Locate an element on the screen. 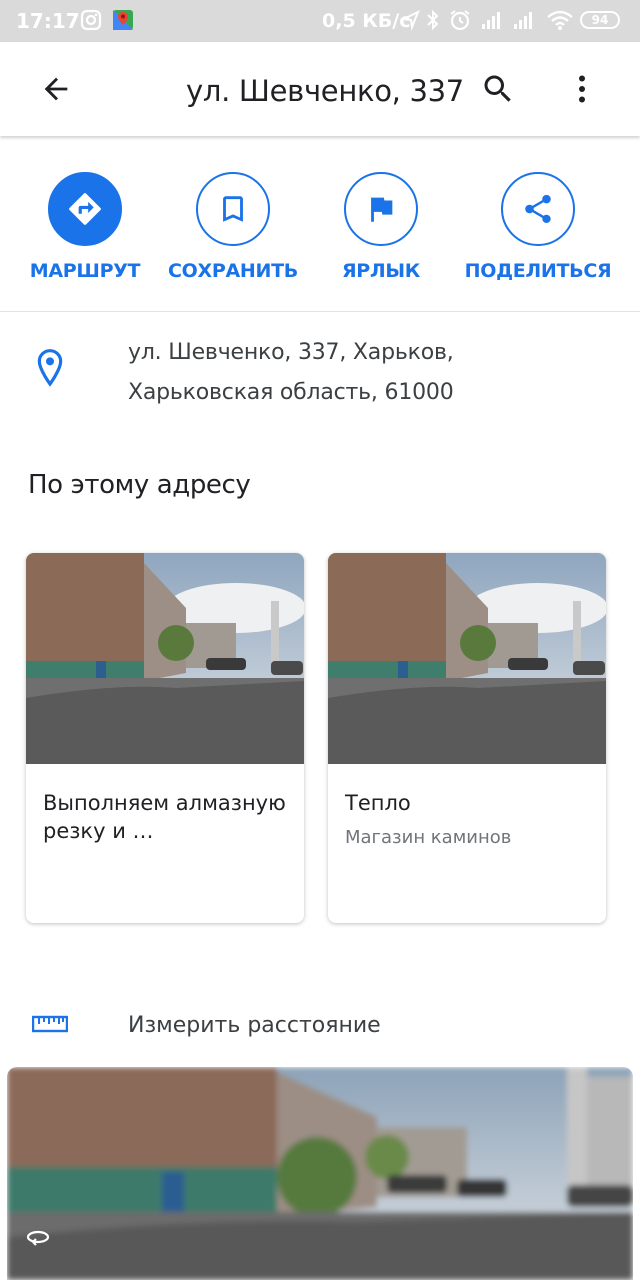 The width and height of the screenshot is (640, 1280). instagram-icon is located at coordinates (91, 22).